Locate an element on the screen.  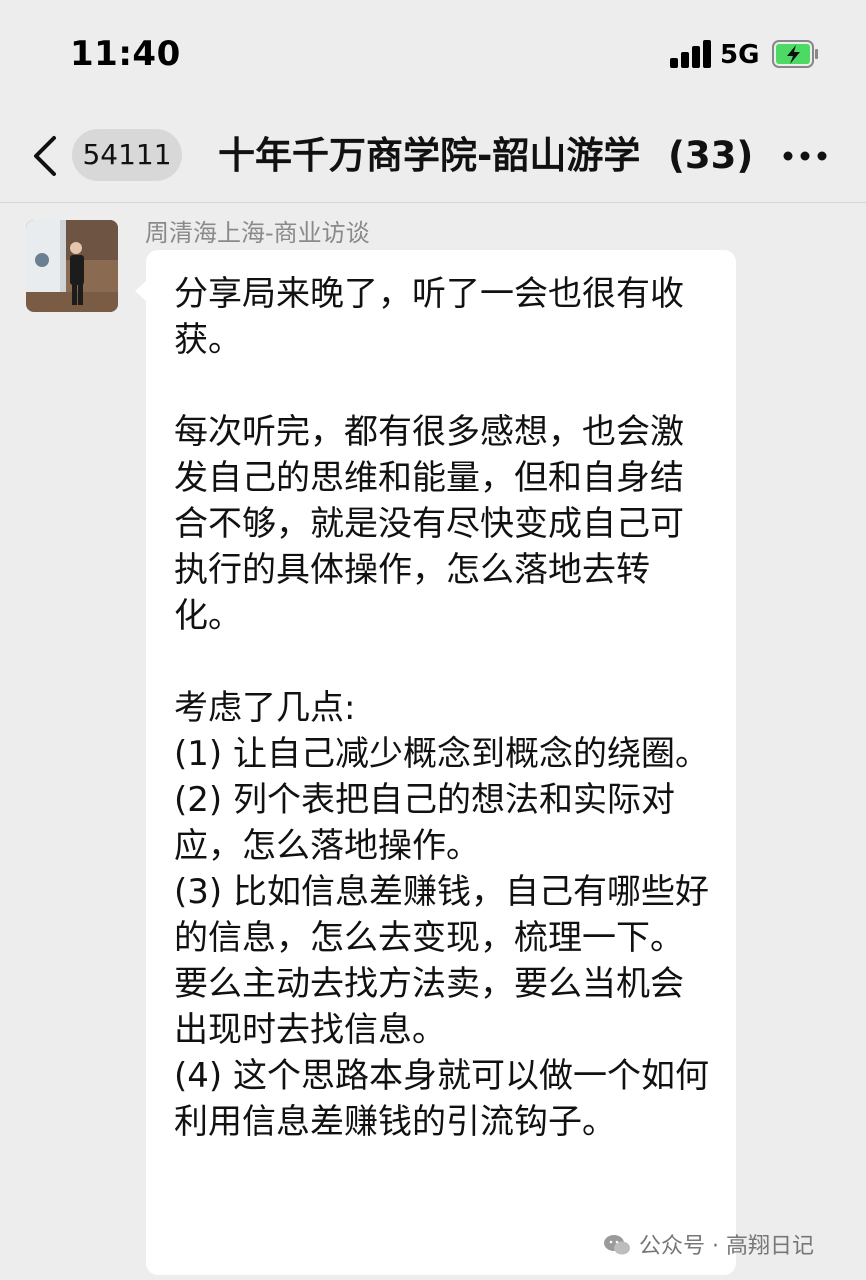
member-count: (33) is located at coordinates (711, 155).